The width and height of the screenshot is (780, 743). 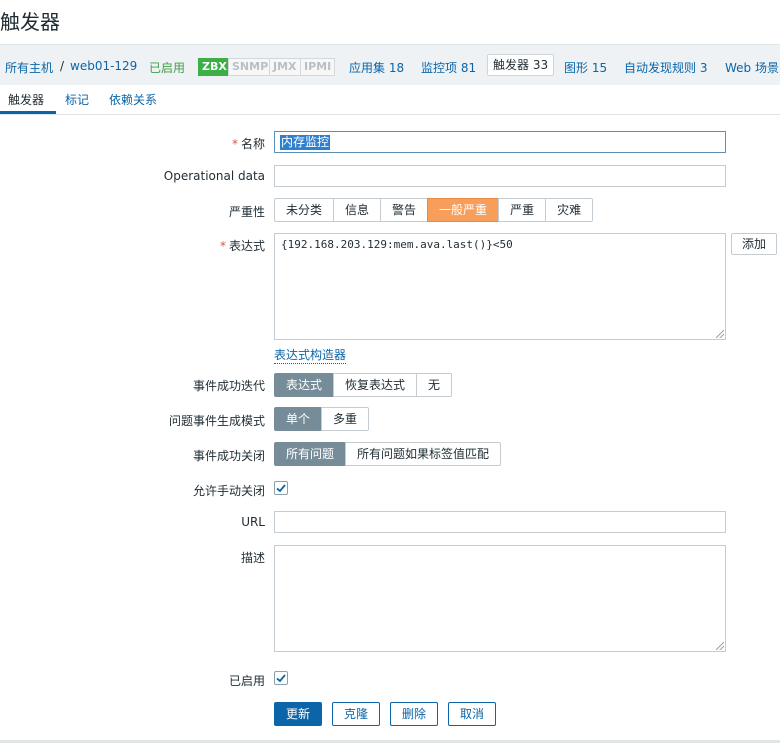 I want to click on ok-event-closes-selector: 所有问题 所有问题如果标签值匹配, so click(x=388, y=454).